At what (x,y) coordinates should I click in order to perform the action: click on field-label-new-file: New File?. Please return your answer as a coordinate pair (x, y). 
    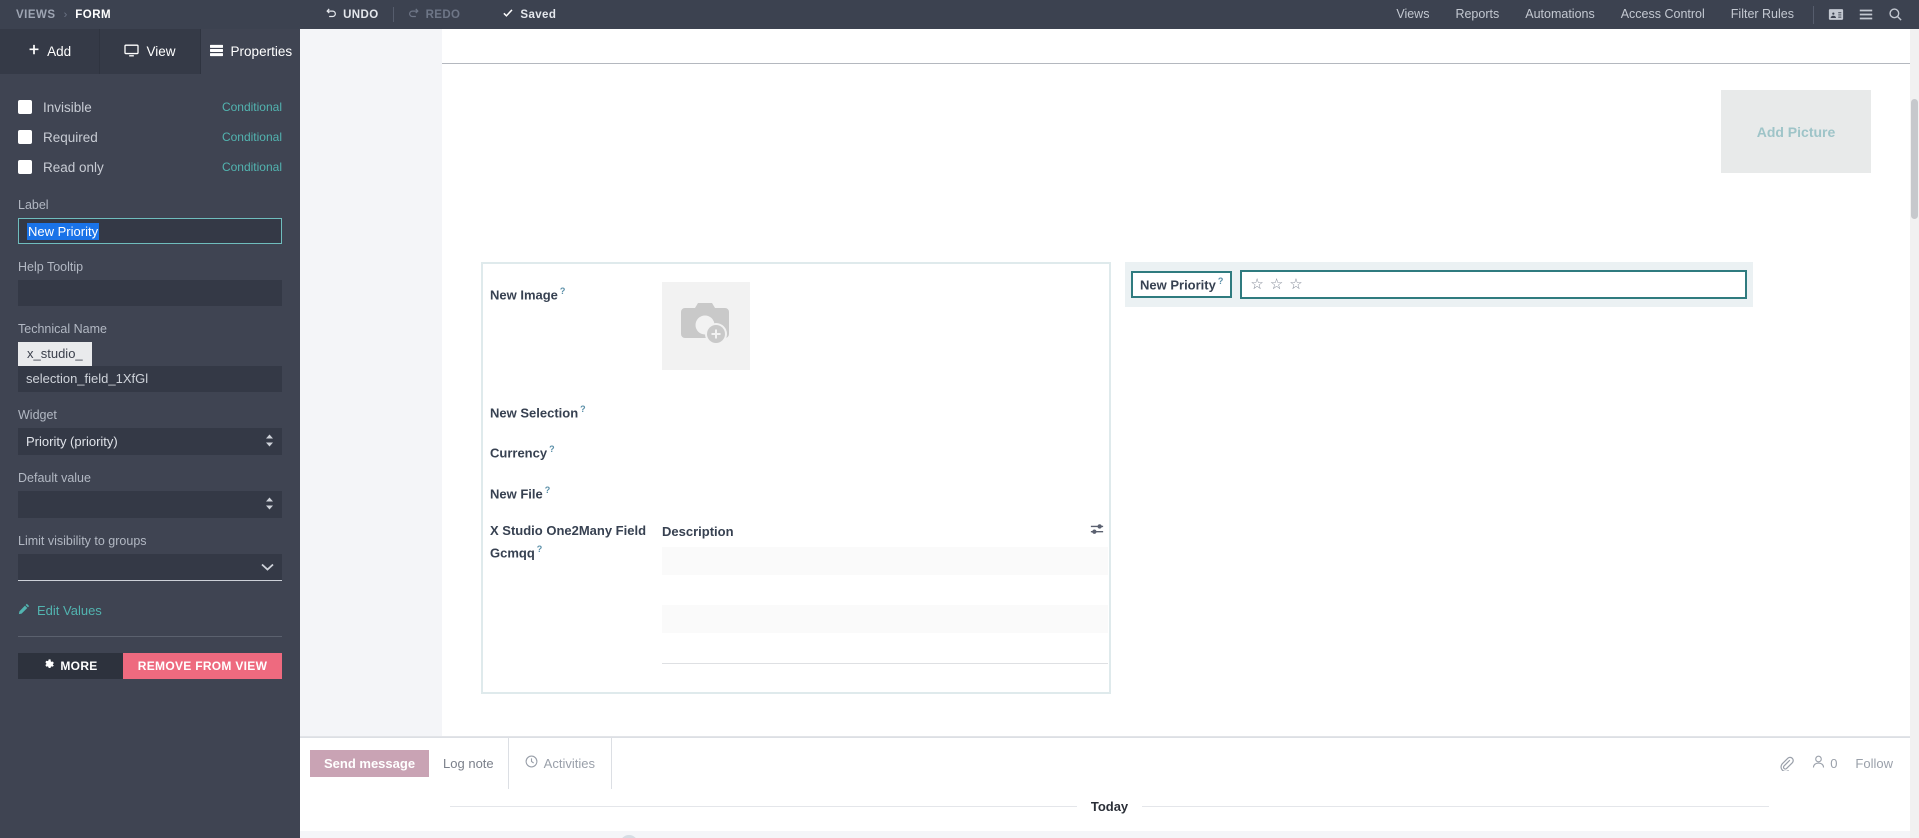
    Looking at the image, I should click on (576, 492).